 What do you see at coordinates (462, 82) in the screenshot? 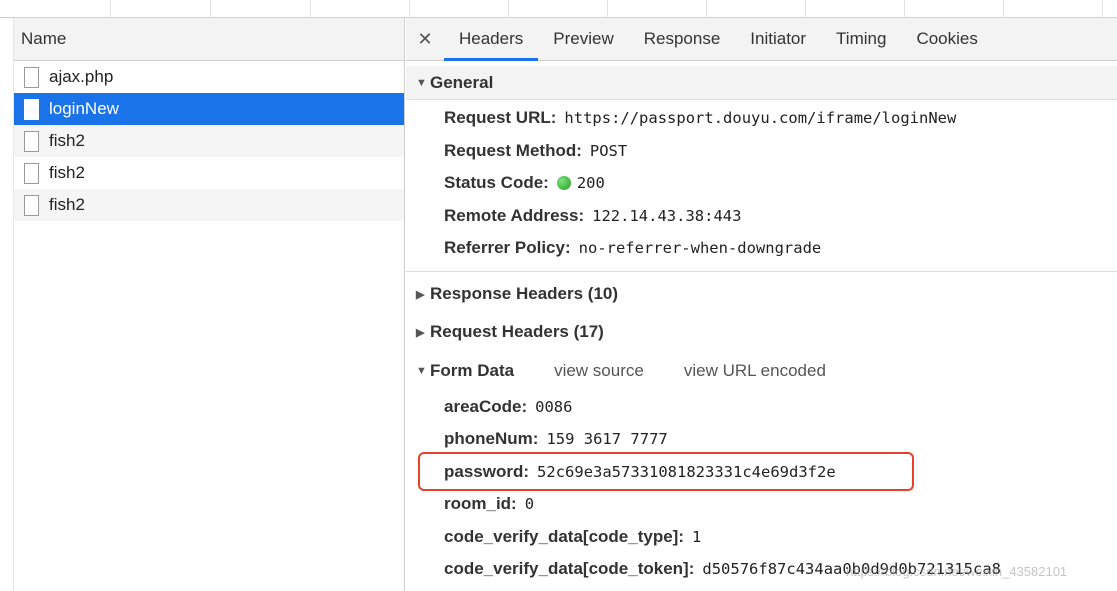
I see `section-title: General` at bounding box center [462, 82].